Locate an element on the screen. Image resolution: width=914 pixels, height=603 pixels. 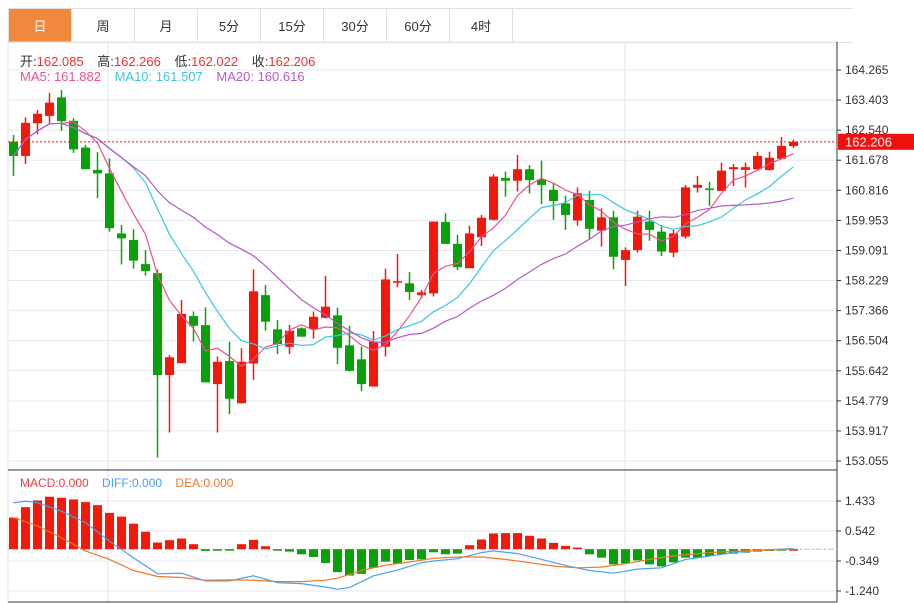
price-tick-label: 164.265 is located at coordinates (867, 70).